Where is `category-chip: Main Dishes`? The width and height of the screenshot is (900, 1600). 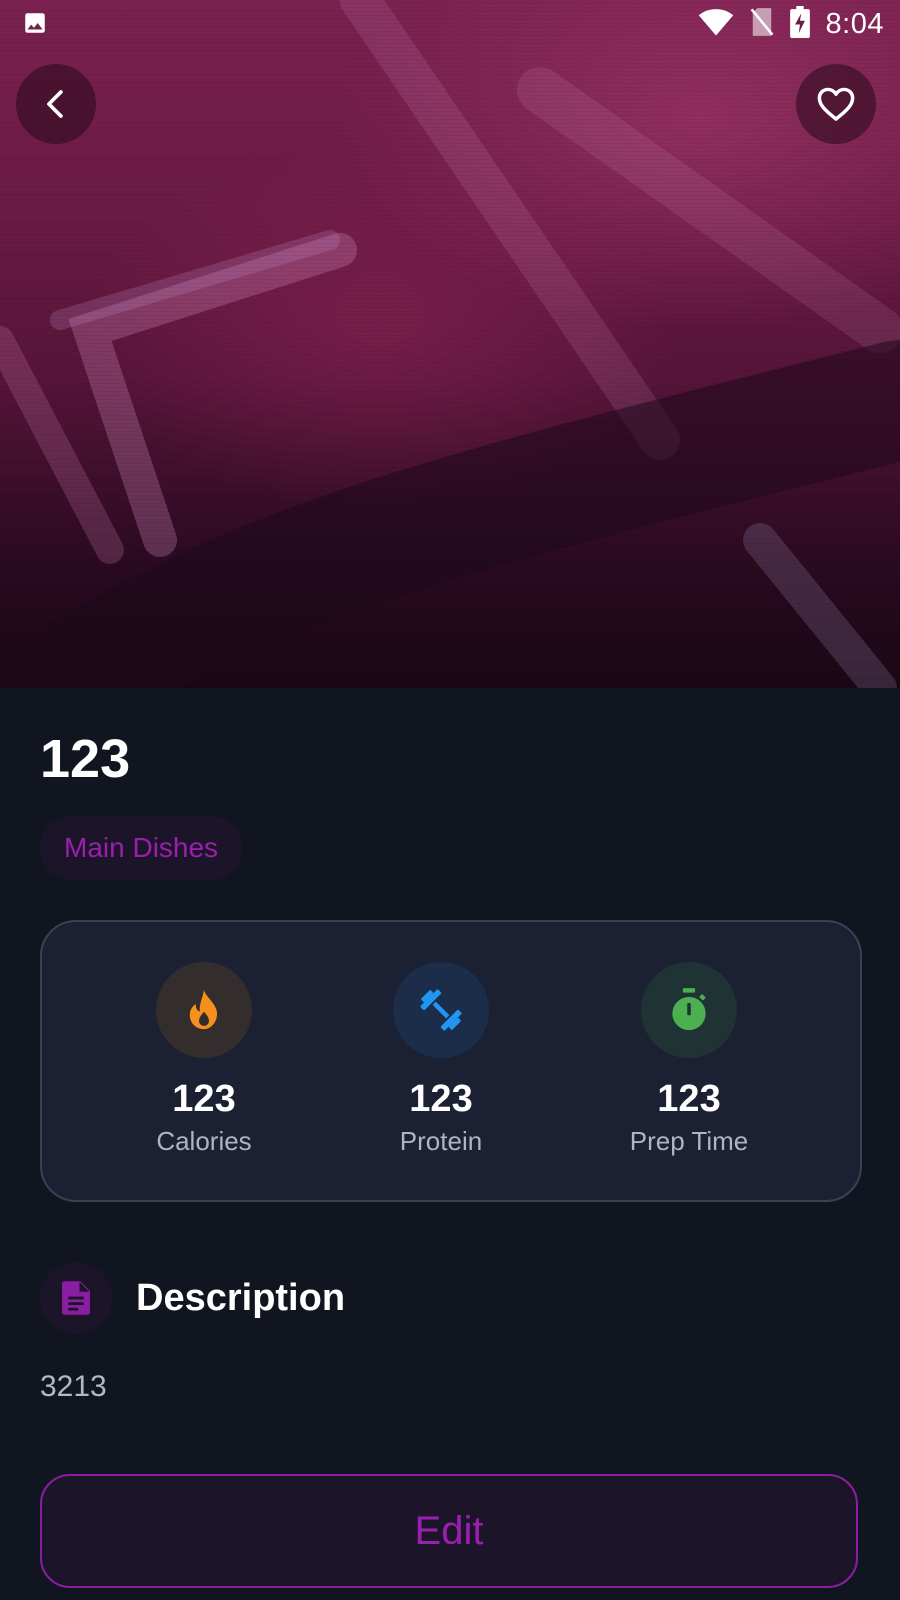 category-chip: Main Dishes is located at coordinates (141, 848).